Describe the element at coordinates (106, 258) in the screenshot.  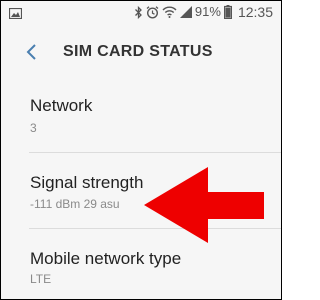
I see `row-label: Mobile network type` at that location.